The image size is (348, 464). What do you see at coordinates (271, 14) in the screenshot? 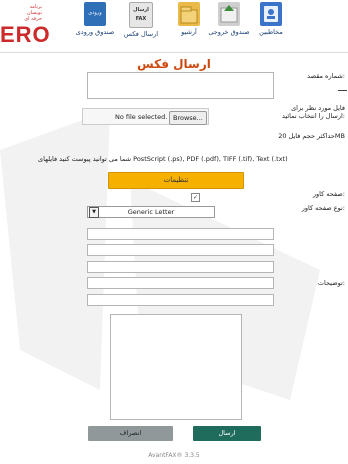
I see `contacts-icon` at bounding box center [271, 14].